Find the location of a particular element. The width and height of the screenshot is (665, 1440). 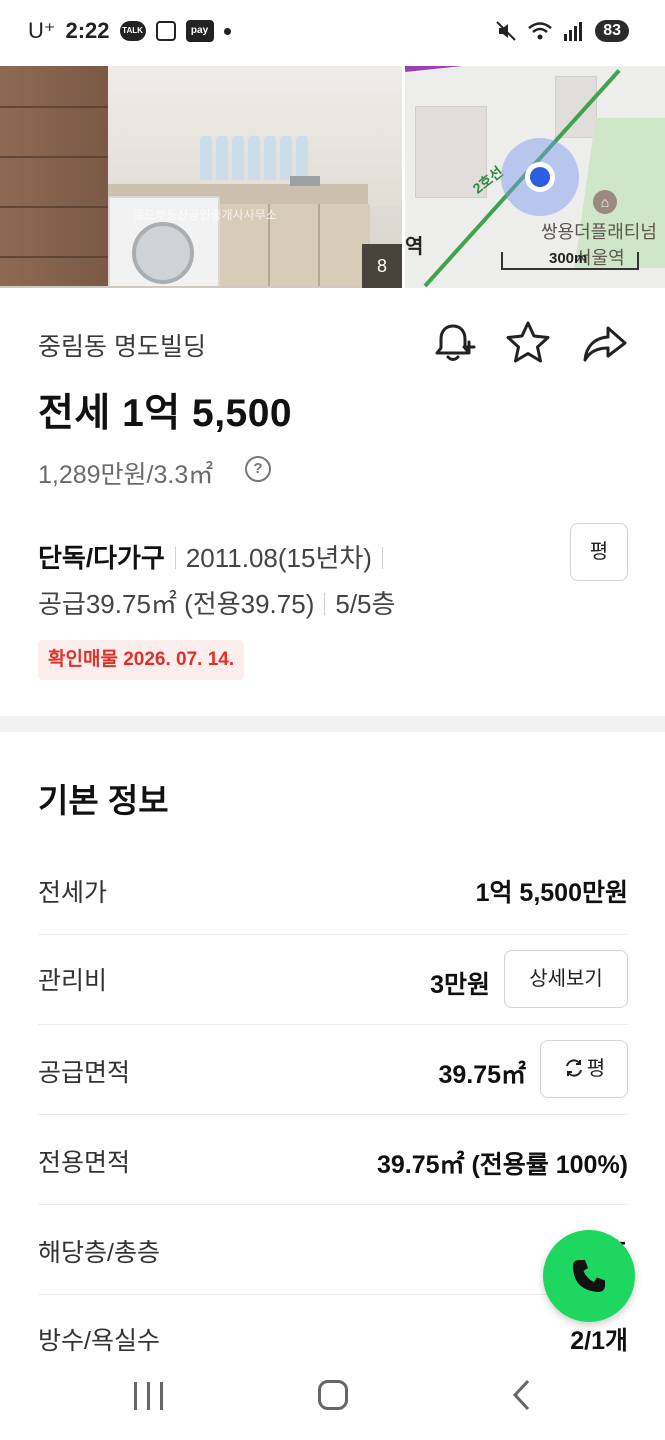

status-bar: U⁺ 2:22 TALK pay 83 is located at coordinates (332, 33).